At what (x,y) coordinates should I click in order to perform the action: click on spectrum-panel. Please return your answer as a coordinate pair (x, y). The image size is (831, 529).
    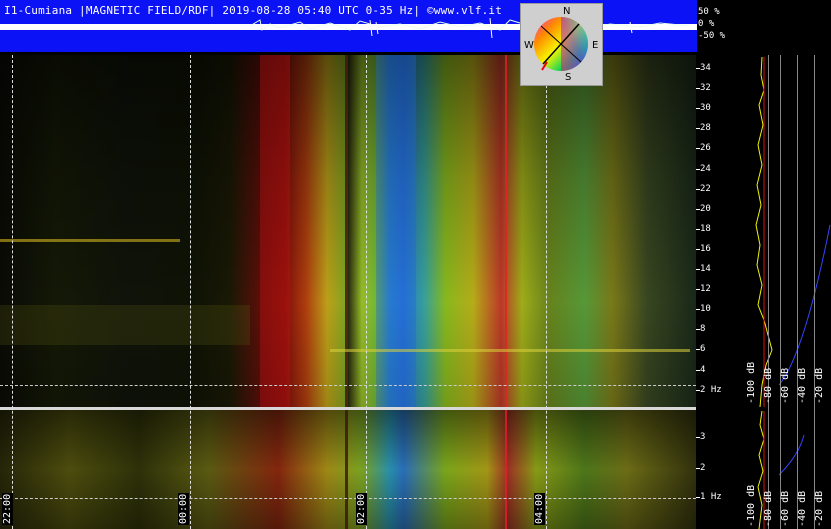
    Looking at the image, I should click on (787, 292).